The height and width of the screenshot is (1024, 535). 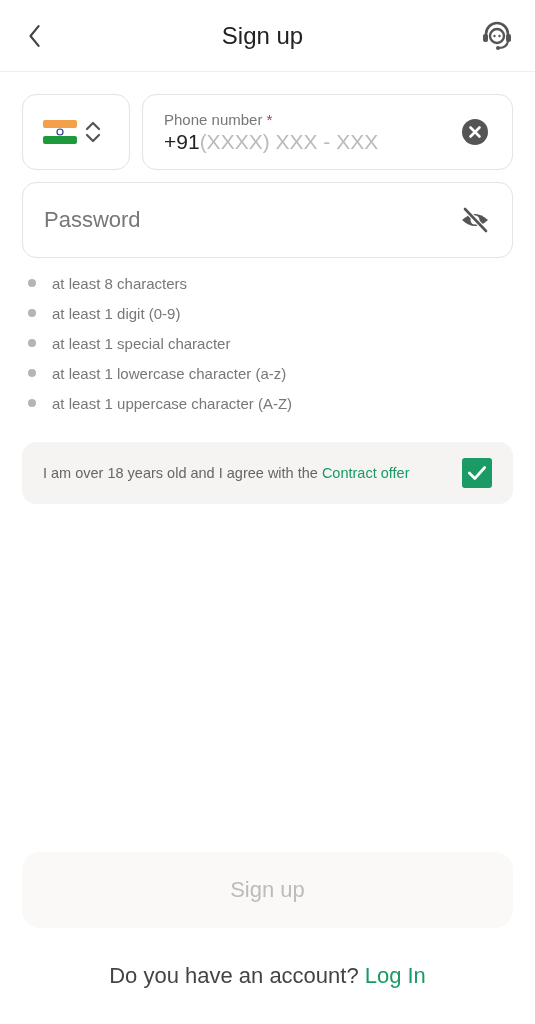 What do you see at coordinates (120, 283) in the screenshot?
I see `requirement-text: at least 8 characters` at bounding box center [120, 283].